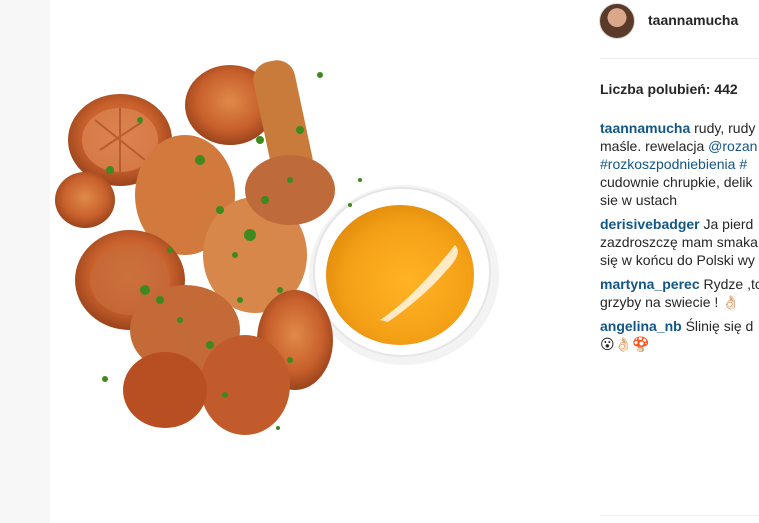 The width and height of the screenshot is (759, 523). I want to click on comment-text: Ja pierd, so click(726, 224).